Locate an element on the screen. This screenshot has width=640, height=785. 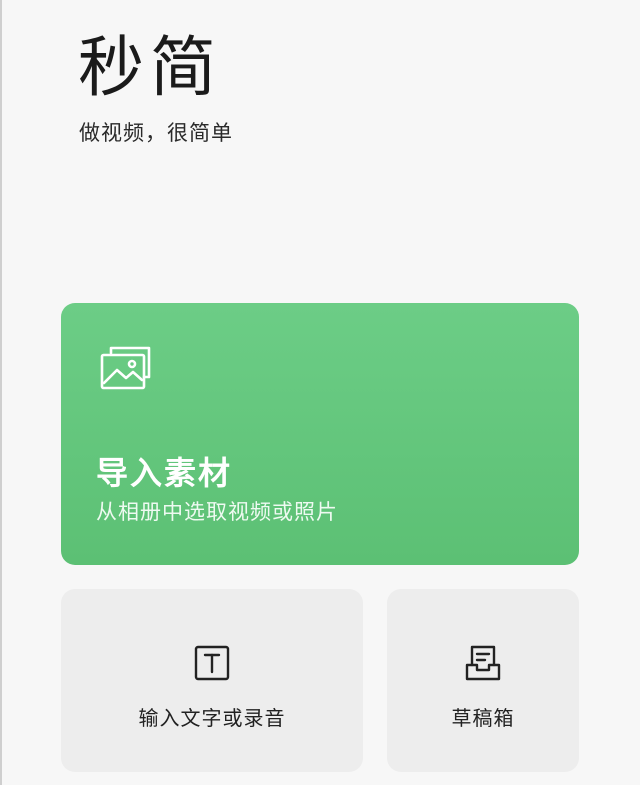
drafts-label: 草稿箱 is located at coordinates (483, 718).